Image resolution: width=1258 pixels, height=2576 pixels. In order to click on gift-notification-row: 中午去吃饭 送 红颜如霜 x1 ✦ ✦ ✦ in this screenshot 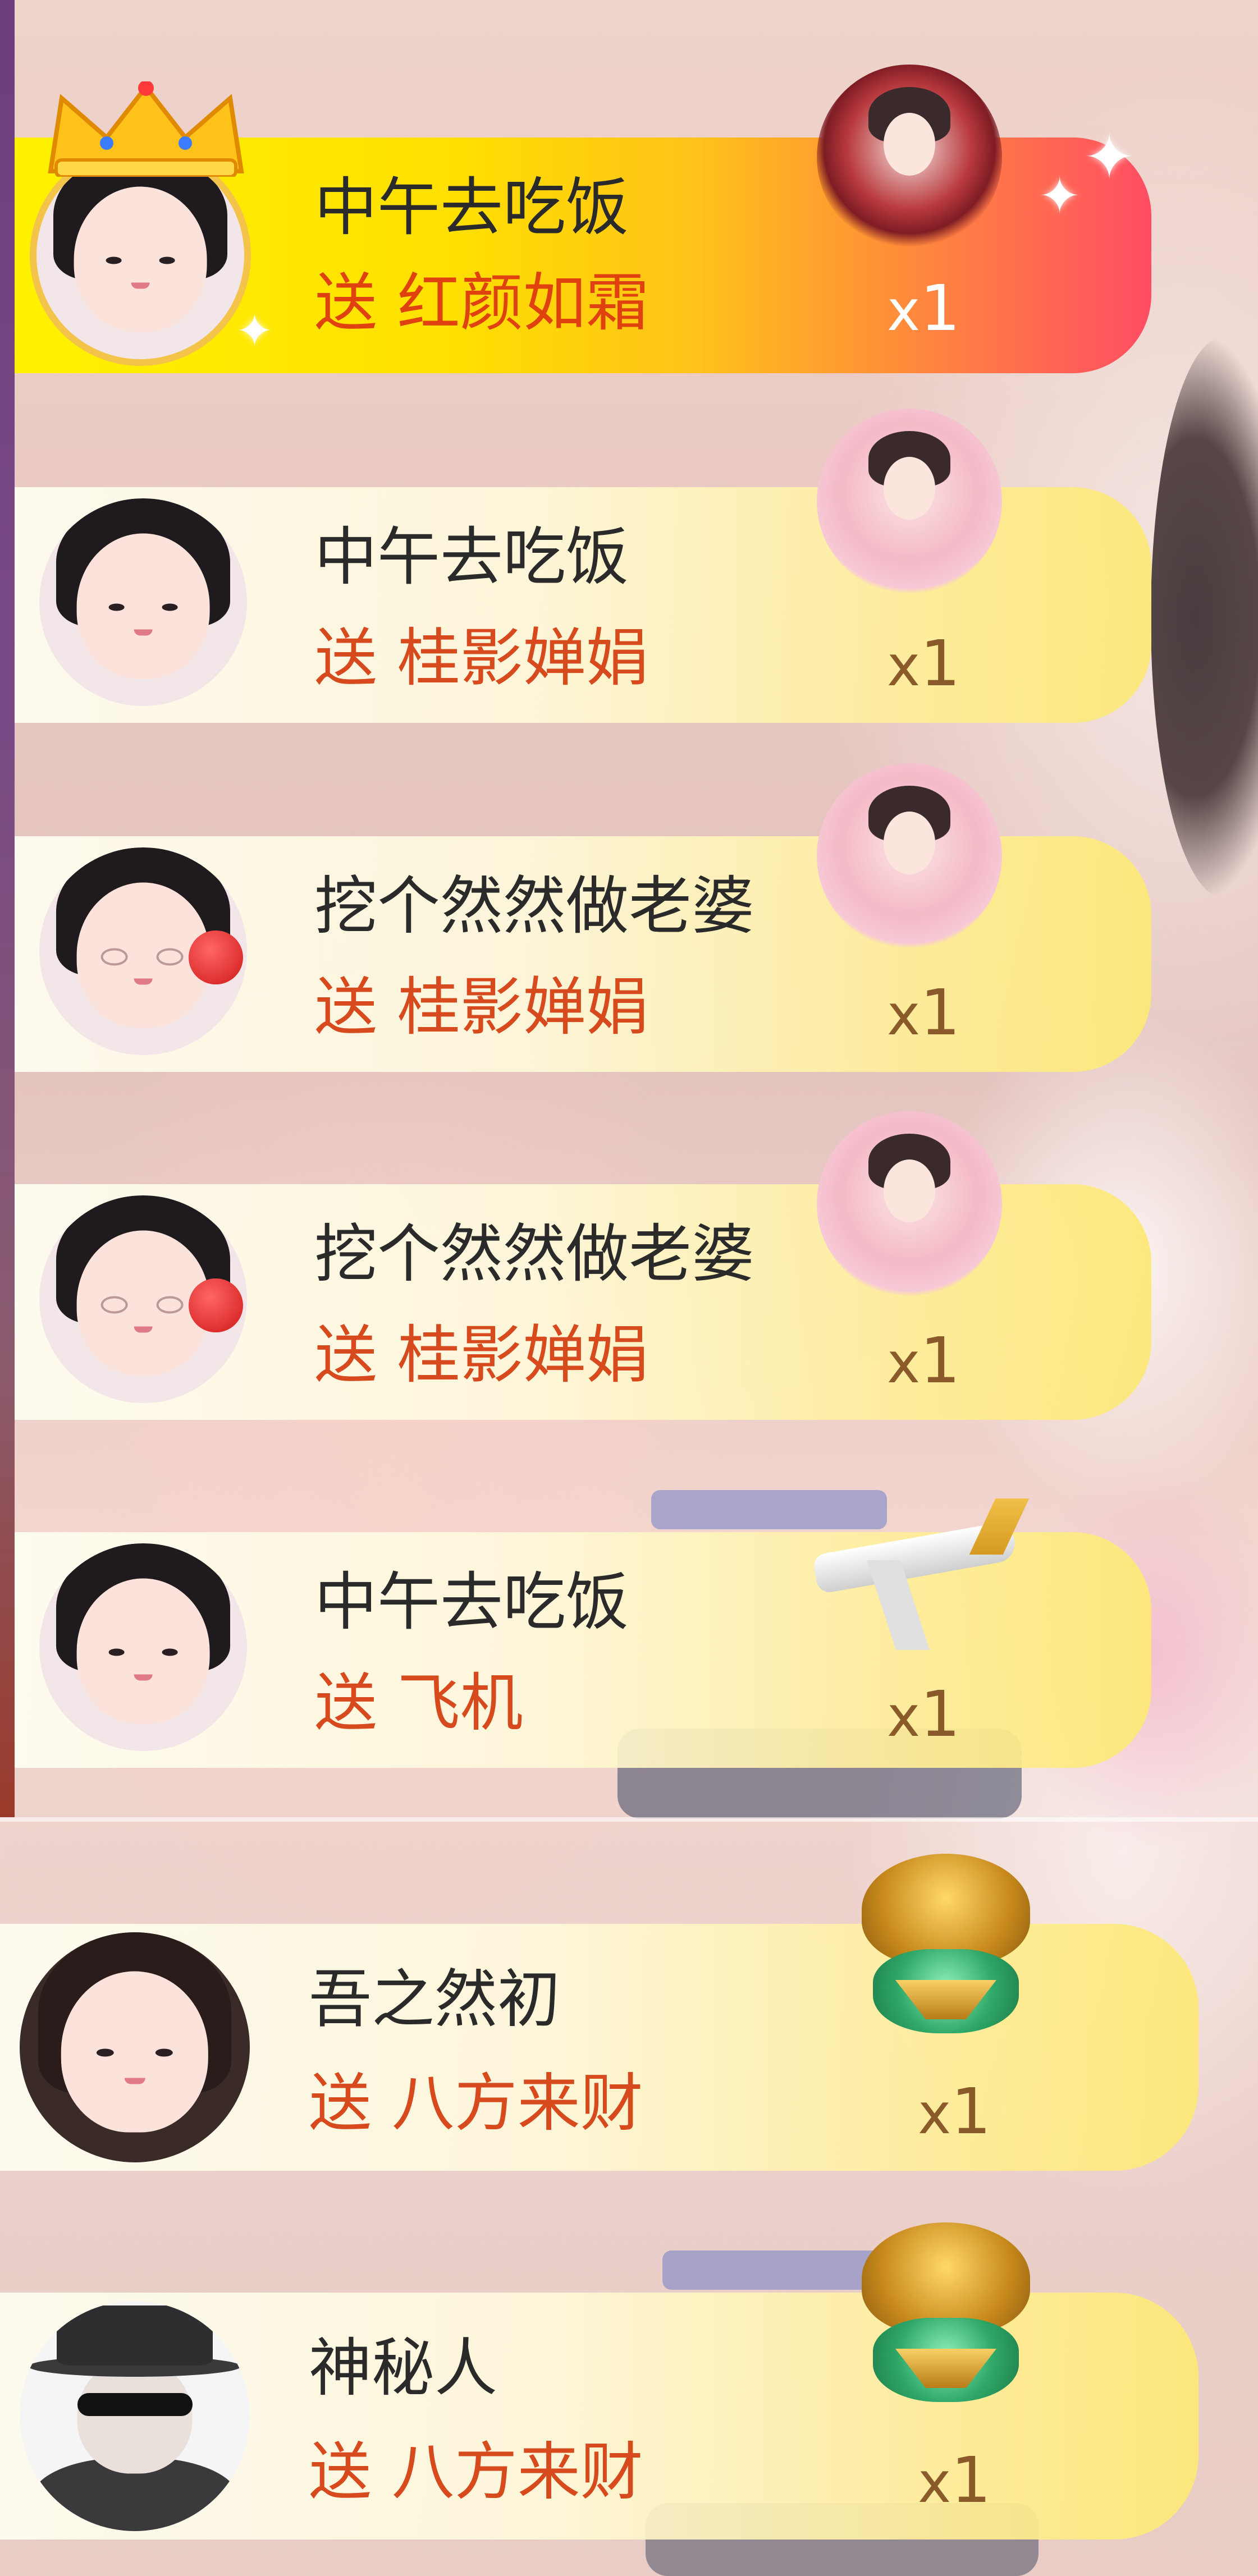, I will do `click(629, 219)`.